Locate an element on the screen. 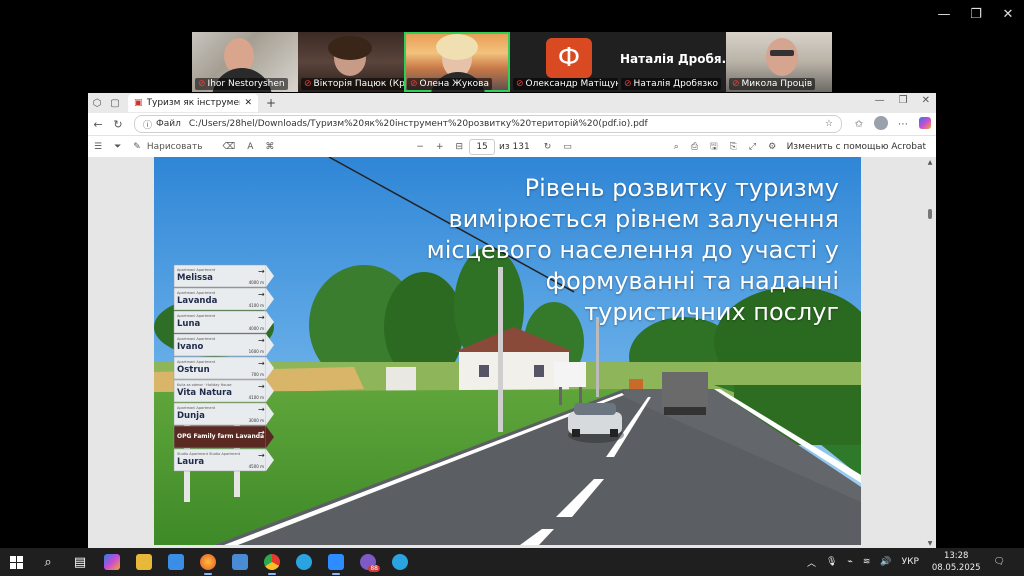 The height and width of the screenshot is (576, 1024). settings-icon: ⚙ is located at coordinates (772, 147).